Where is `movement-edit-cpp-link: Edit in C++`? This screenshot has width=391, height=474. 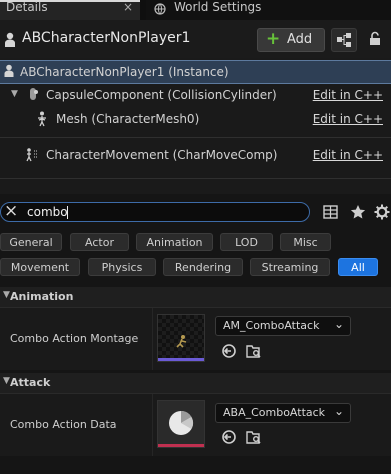
movement-edit-cpp-link: Edit in C++ is located at coordinates (348, 155).